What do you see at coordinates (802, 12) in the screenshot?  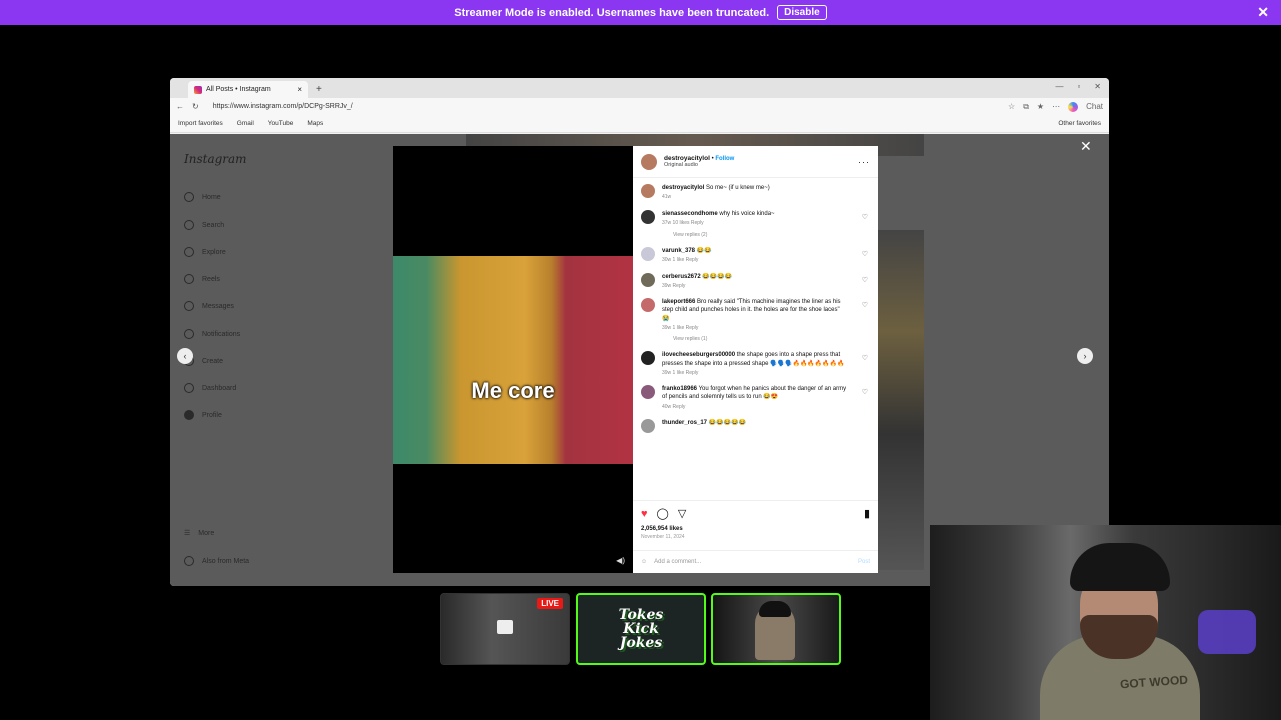 I see `disable-streamer-mode-button: Disable` at bounding box center [802, 12].